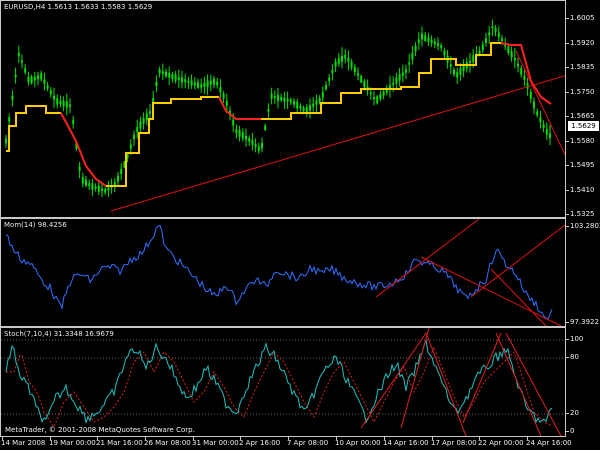  I want to click on momentum-y-top-label: 103.2802, so click(585, 226).